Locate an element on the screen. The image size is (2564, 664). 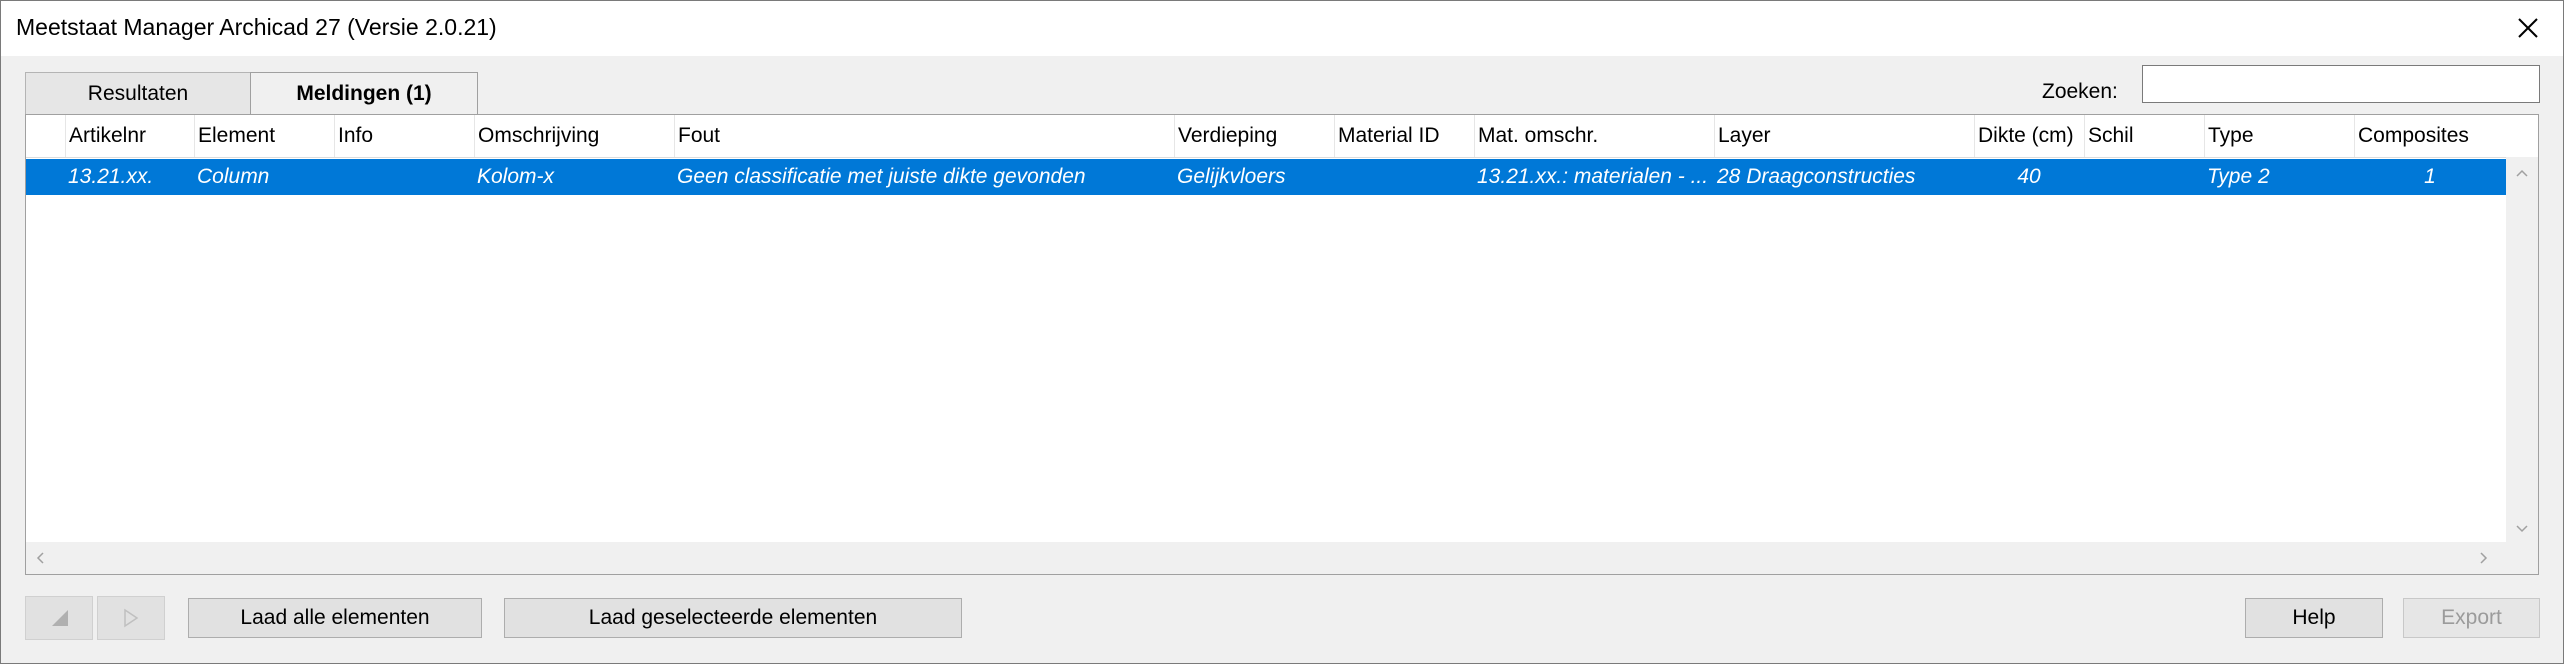
triangle-left-icon is located at coordinates (60, 618).